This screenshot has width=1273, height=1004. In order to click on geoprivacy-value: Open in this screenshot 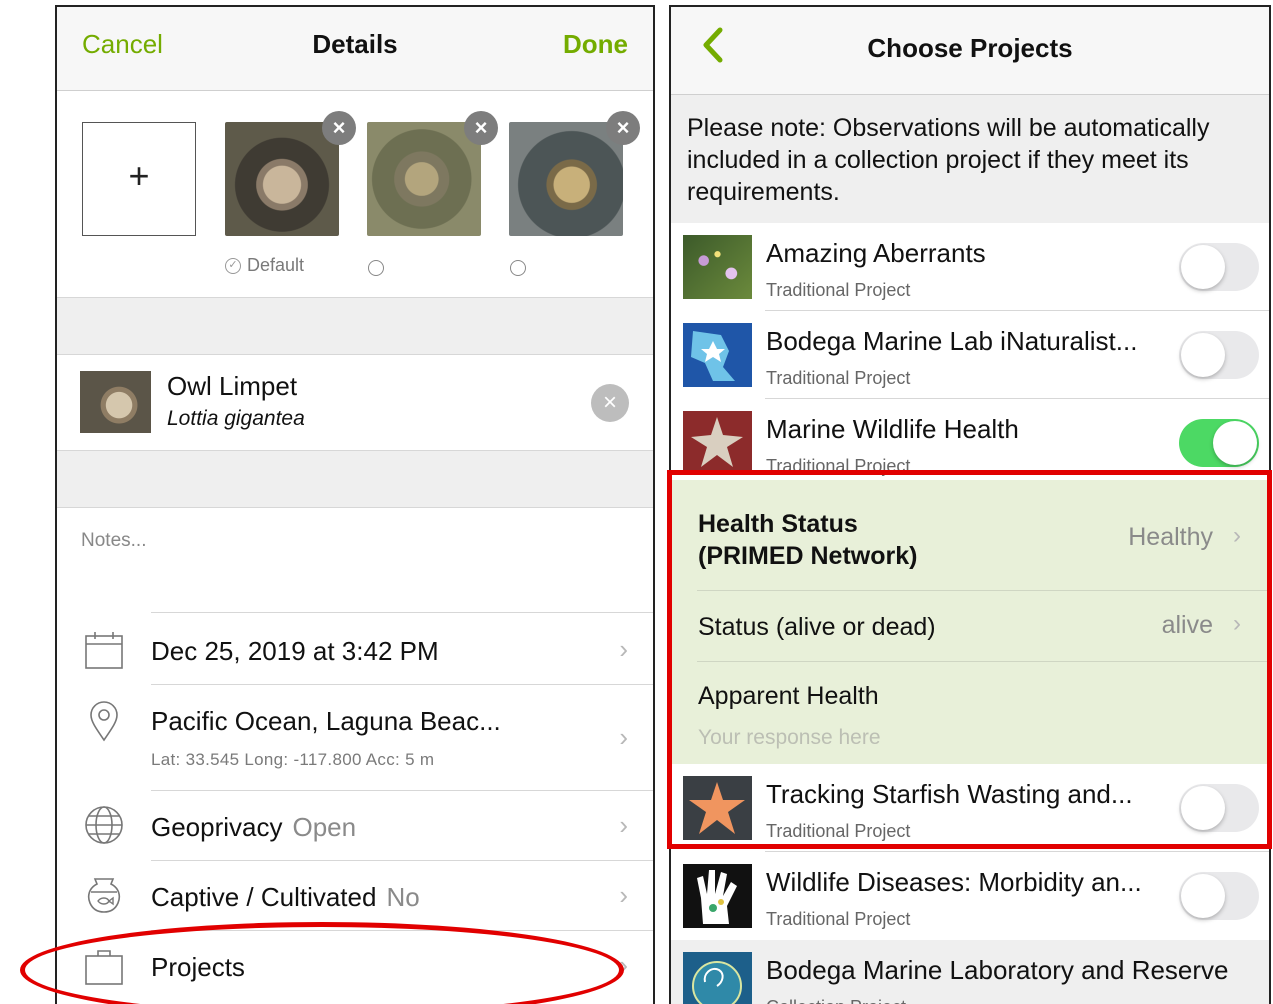, I will do `click(324, 827)`.